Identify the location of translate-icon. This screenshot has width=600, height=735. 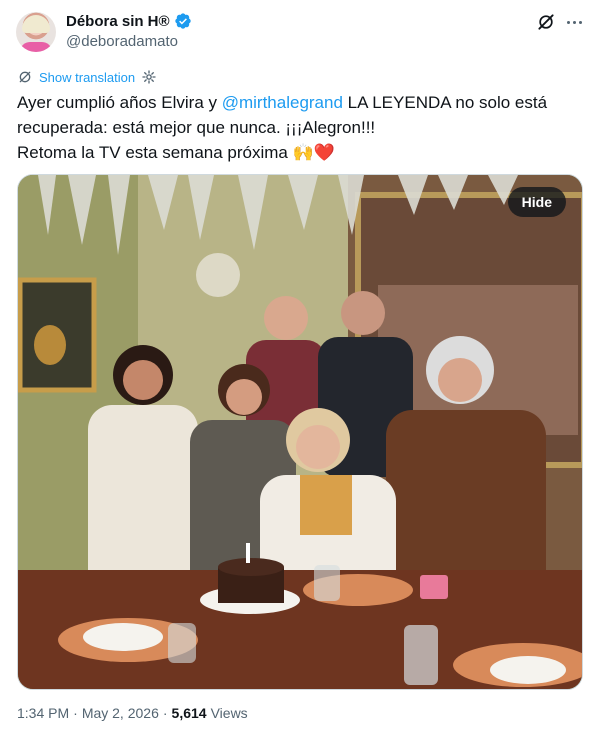
(25, 77).